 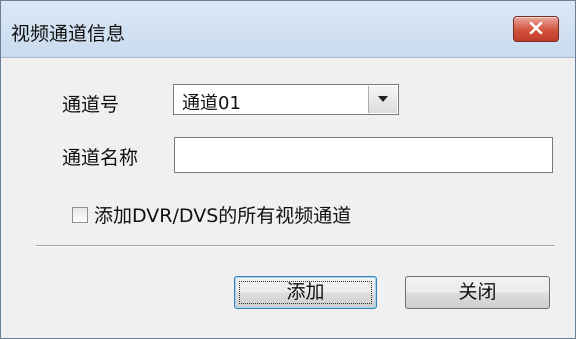 What do you see at coordinates (80, 215) in the screenshot?
I see `add-all-channels-checkbox` at bounding box center [80, 215].